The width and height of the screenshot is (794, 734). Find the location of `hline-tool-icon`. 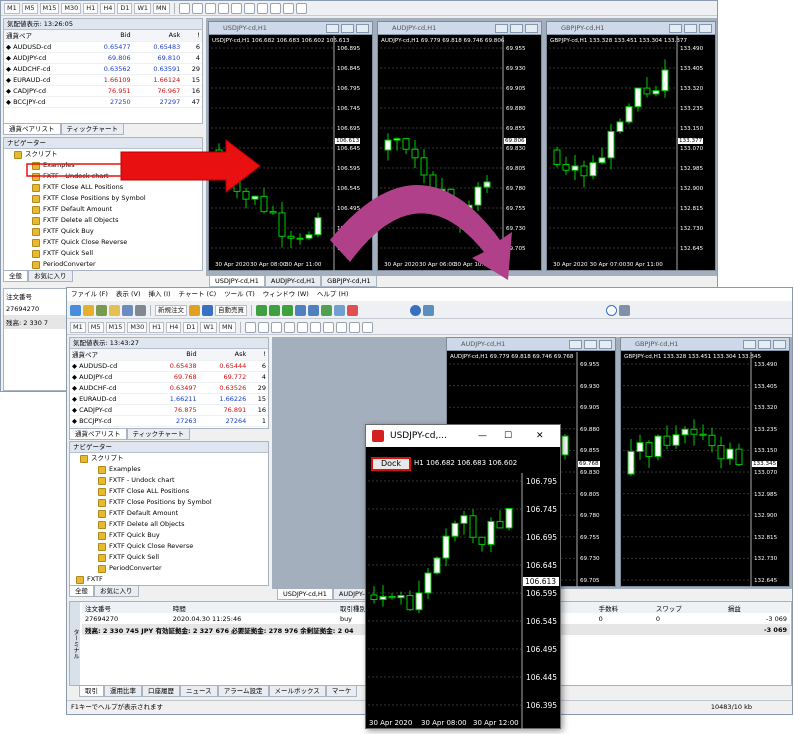

hline-tool-icon is located at coordinates (223, 8).